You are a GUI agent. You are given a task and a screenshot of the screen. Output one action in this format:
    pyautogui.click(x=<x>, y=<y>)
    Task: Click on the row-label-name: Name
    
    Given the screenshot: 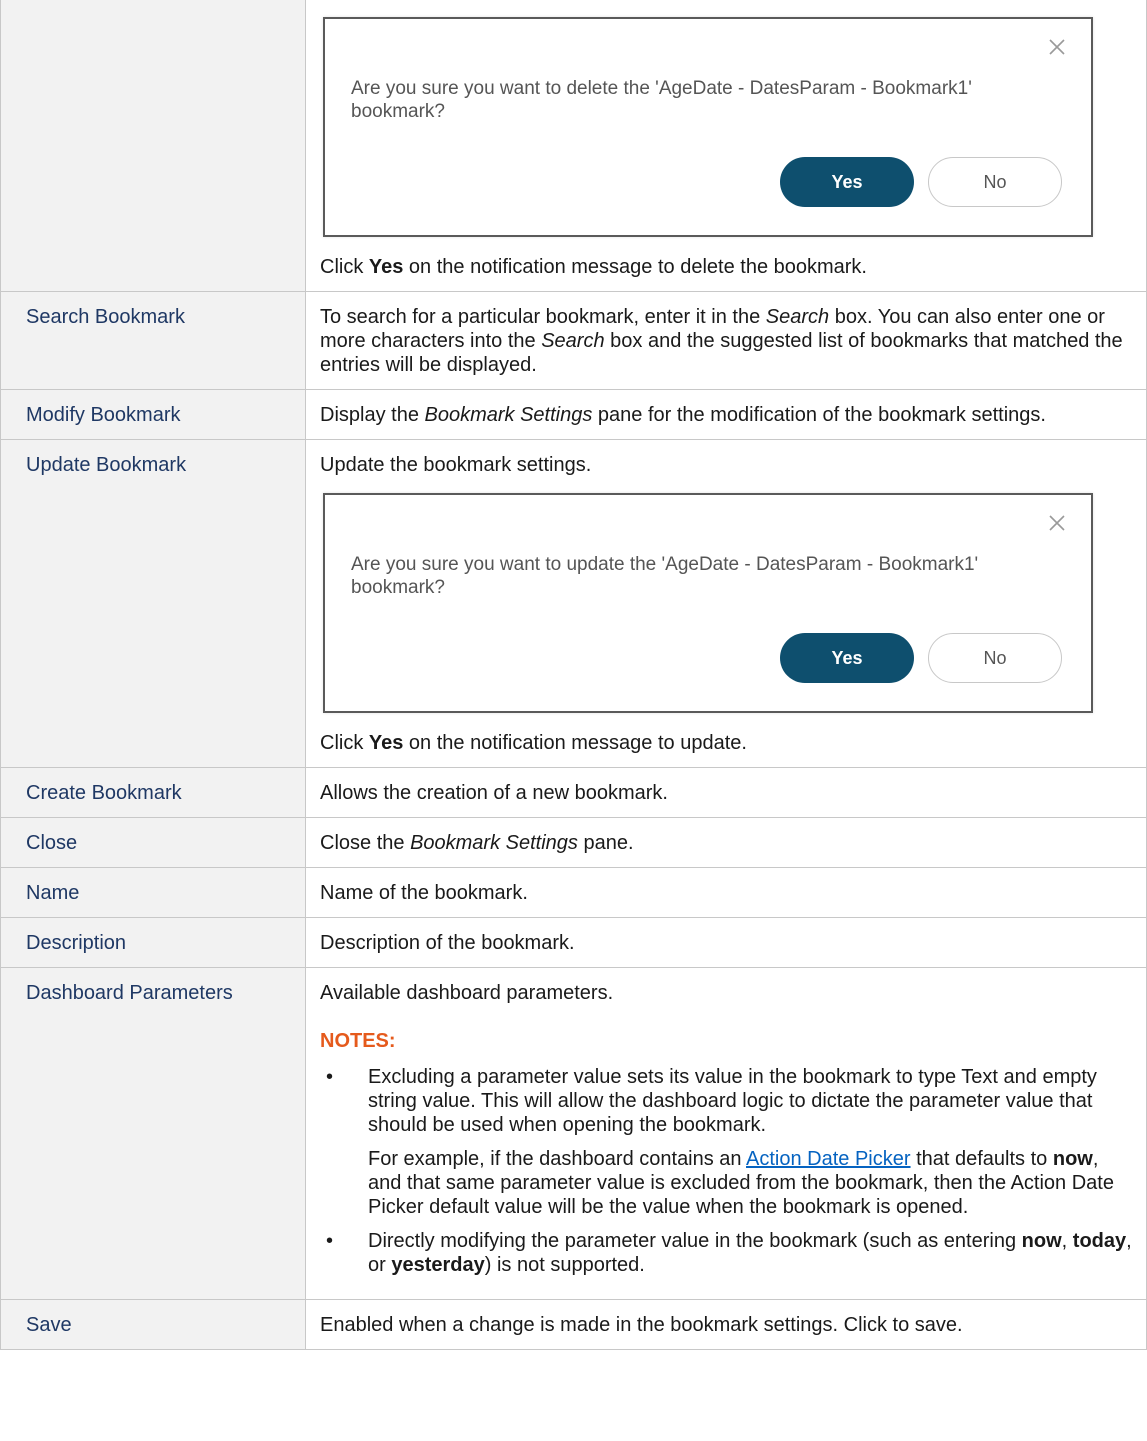 What is the action you would take?
    pyautogui.click(x=153, y=892)
    